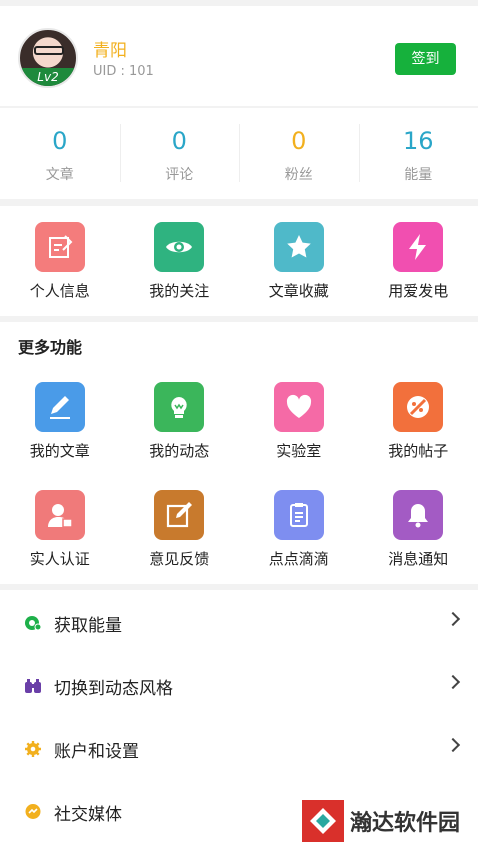  Describe the element at coordinates (323, 821) in the screenshot. I see `watermark-logo-icon` at that location.